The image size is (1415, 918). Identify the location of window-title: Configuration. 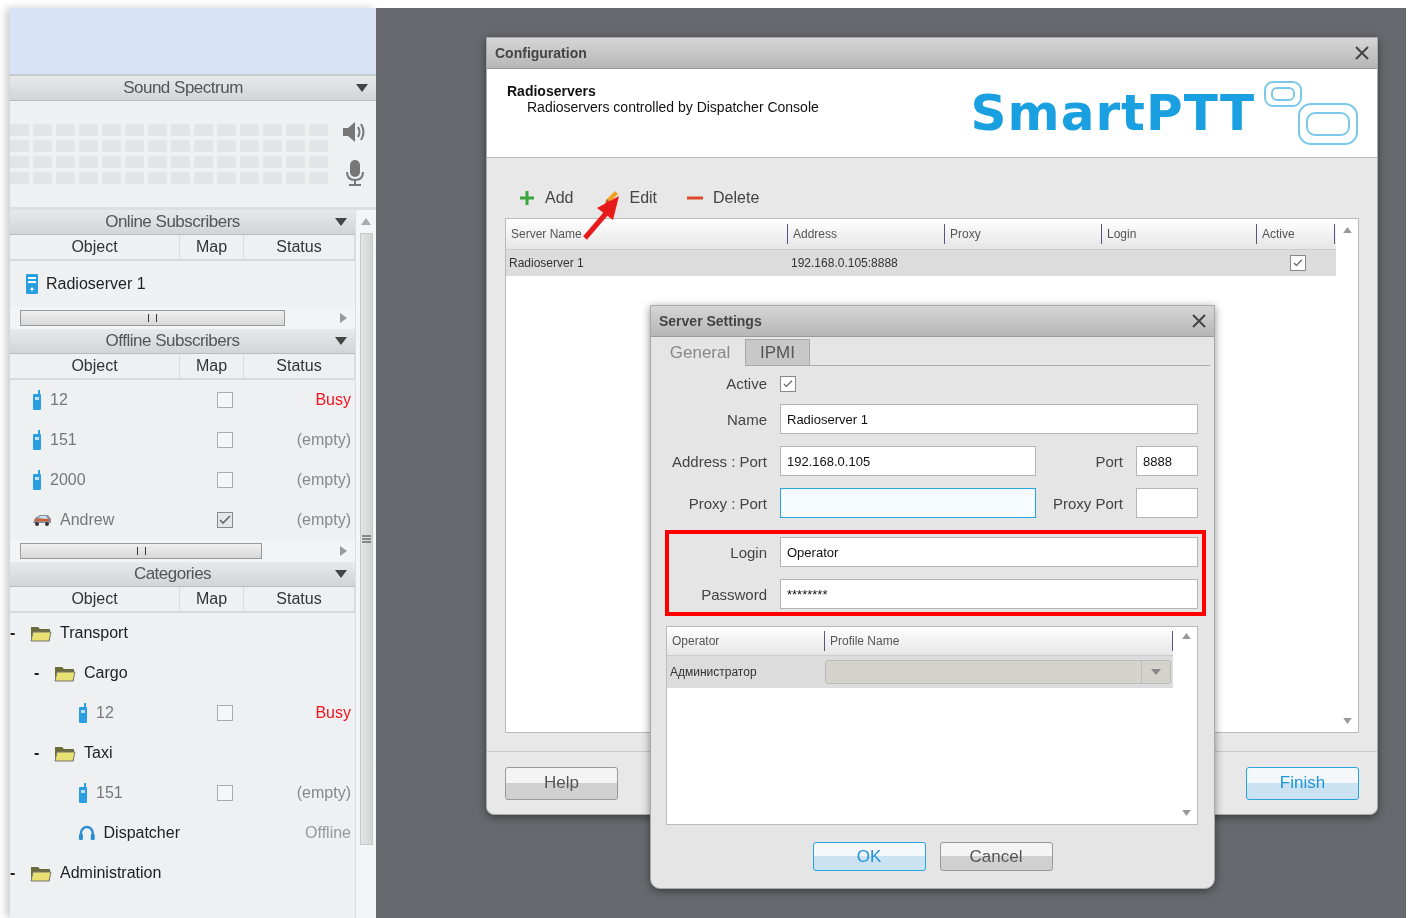
(541, 53).